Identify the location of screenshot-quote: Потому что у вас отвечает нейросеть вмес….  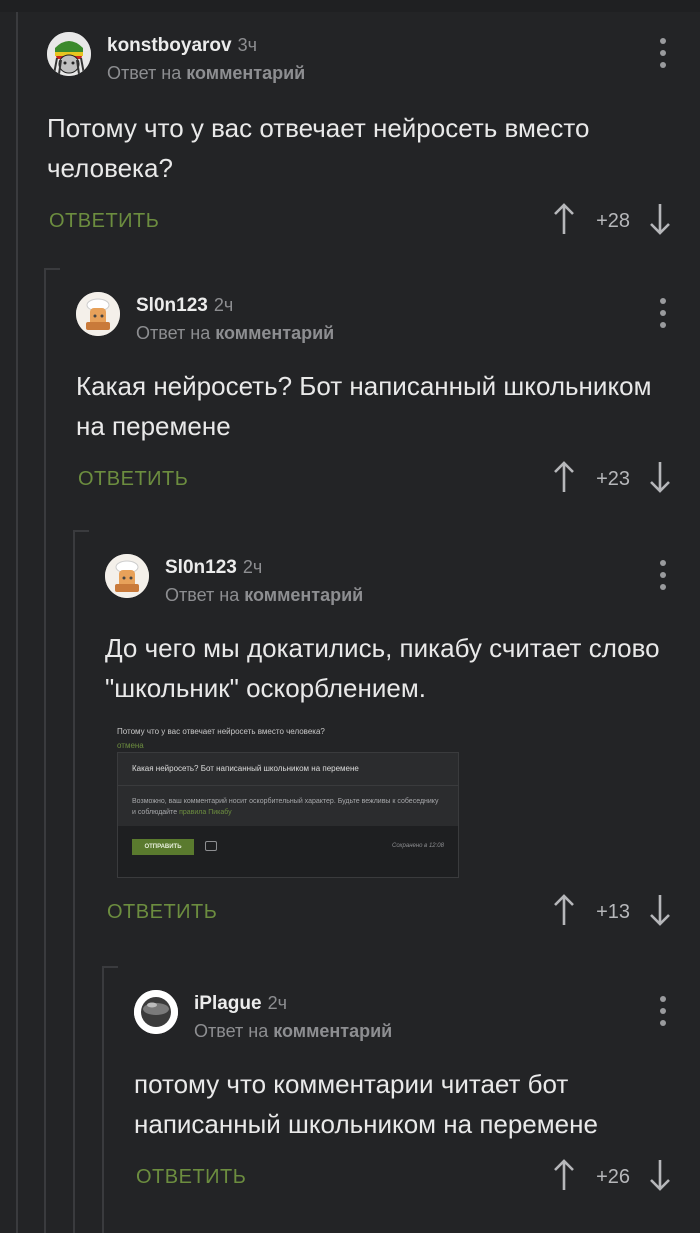
(221, 731).